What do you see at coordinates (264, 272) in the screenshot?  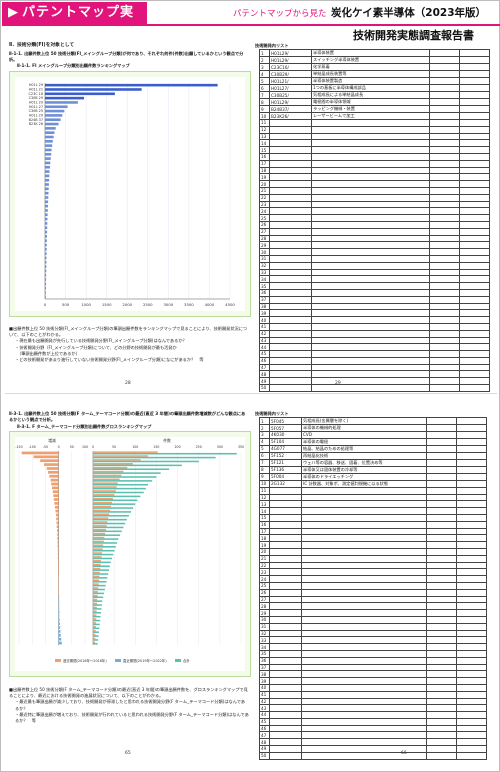 I see `table-cell-num: 33` at bounding box center [264, 272].